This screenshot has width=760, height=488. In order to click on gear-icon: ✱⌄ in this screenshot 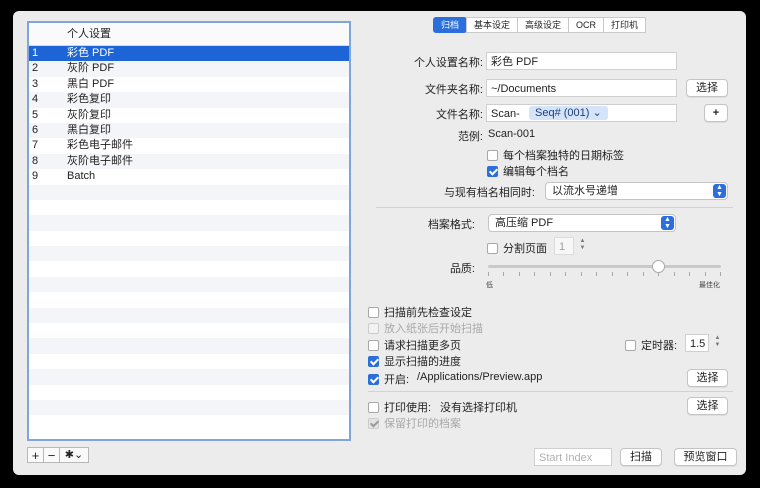, I will do `click(74, 455)`.